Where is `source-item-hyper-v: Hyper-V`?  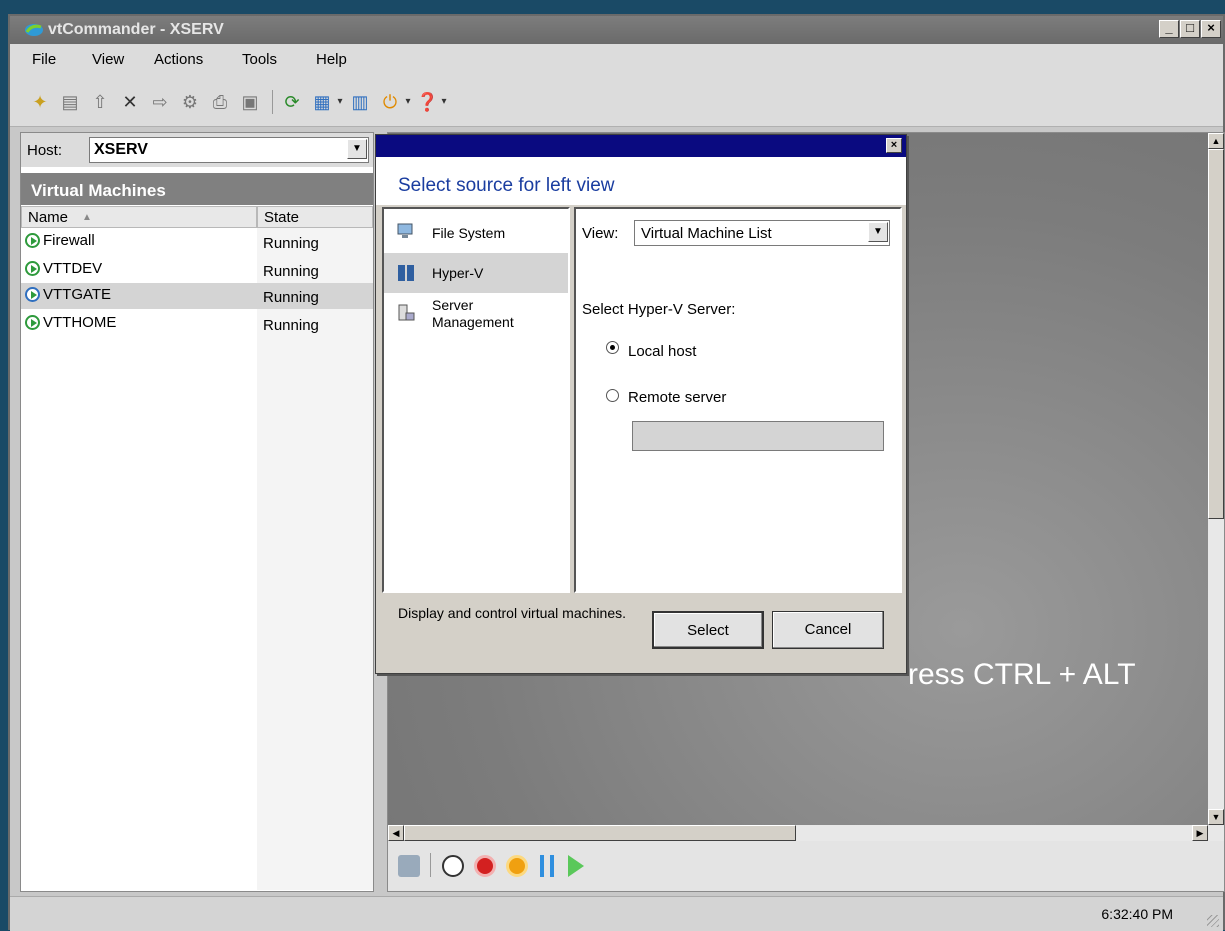
source-item-hyper-v: Hyper-V is located at coordinates (476, 273).